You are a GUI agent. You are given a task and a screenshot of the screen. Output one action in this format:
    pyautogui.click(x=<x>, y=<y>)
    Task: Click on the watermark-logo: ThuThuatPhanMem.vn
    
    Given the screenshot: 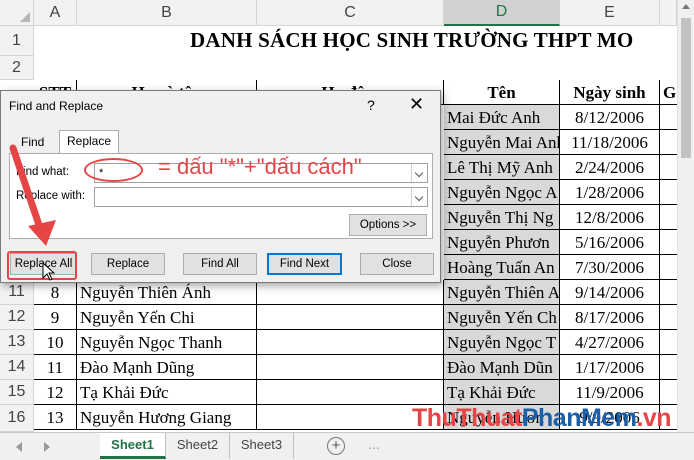 What is the action you would take?
    pyautogui.click(x=542, y=418)
    